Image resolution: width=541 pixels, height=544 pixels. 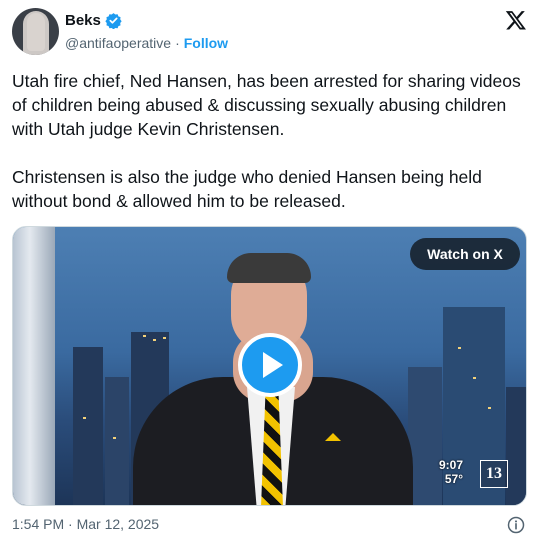 I want to click on broadcast-time: 9:07, so click(x=451, y=465).